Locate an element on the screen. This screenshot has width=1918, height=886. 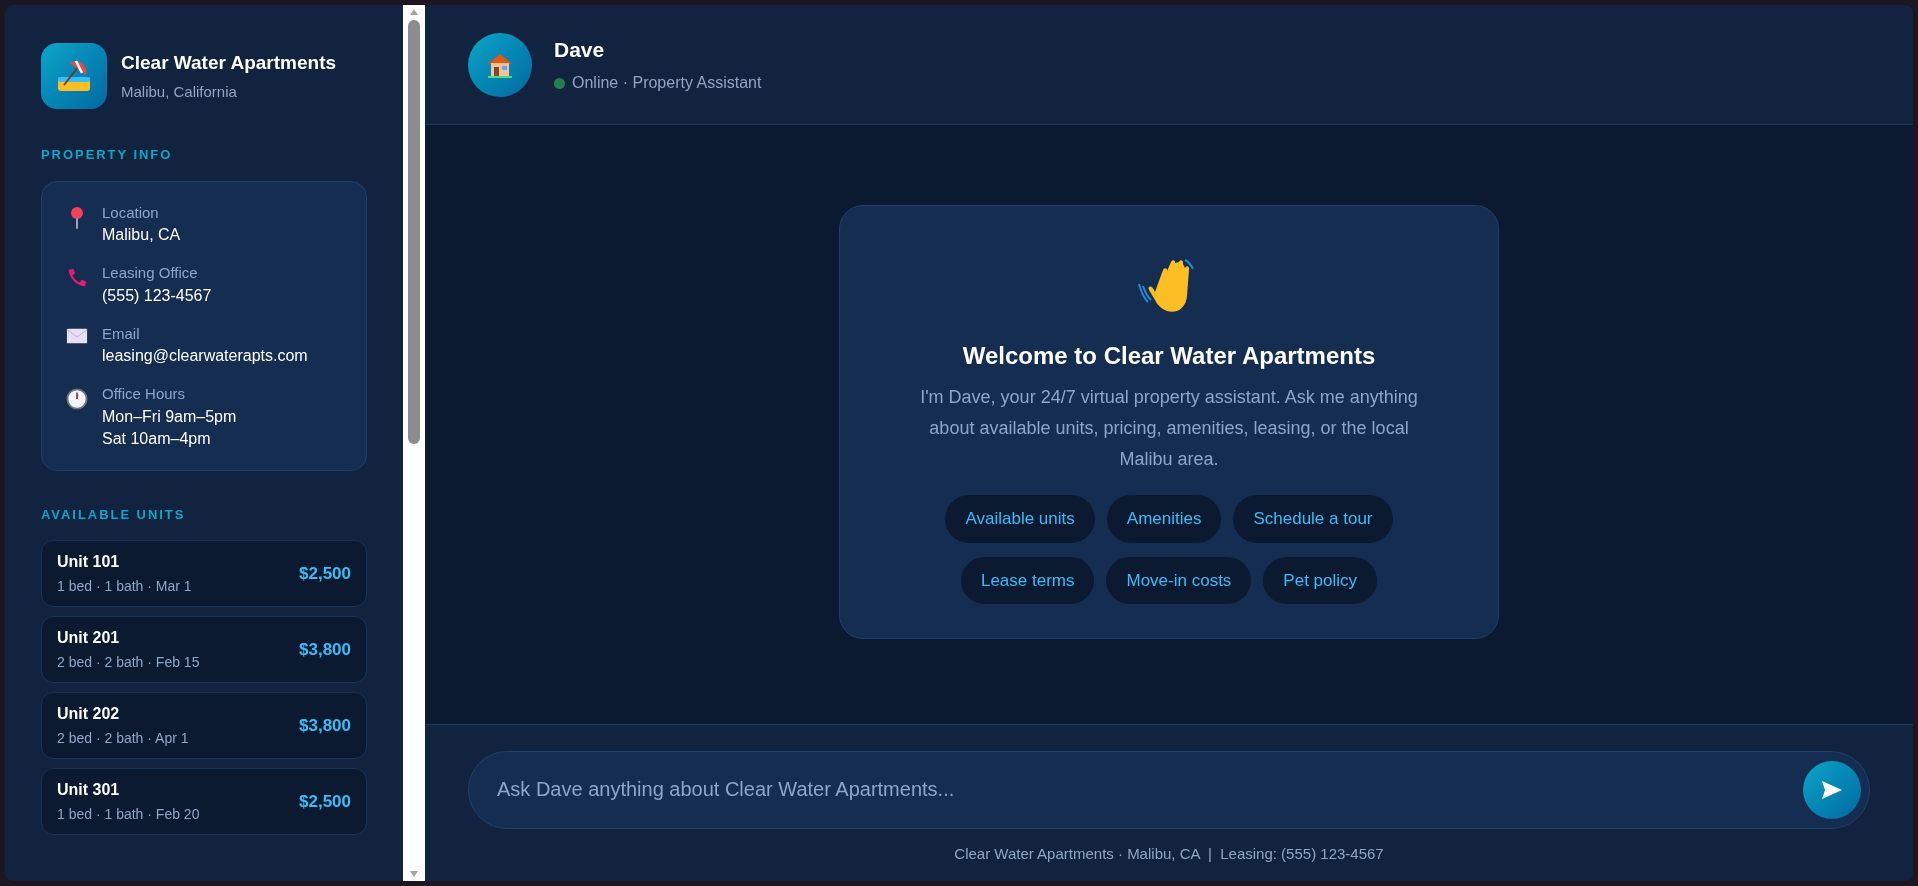
info-label: Office Hours is located at coordinates (144, 394).